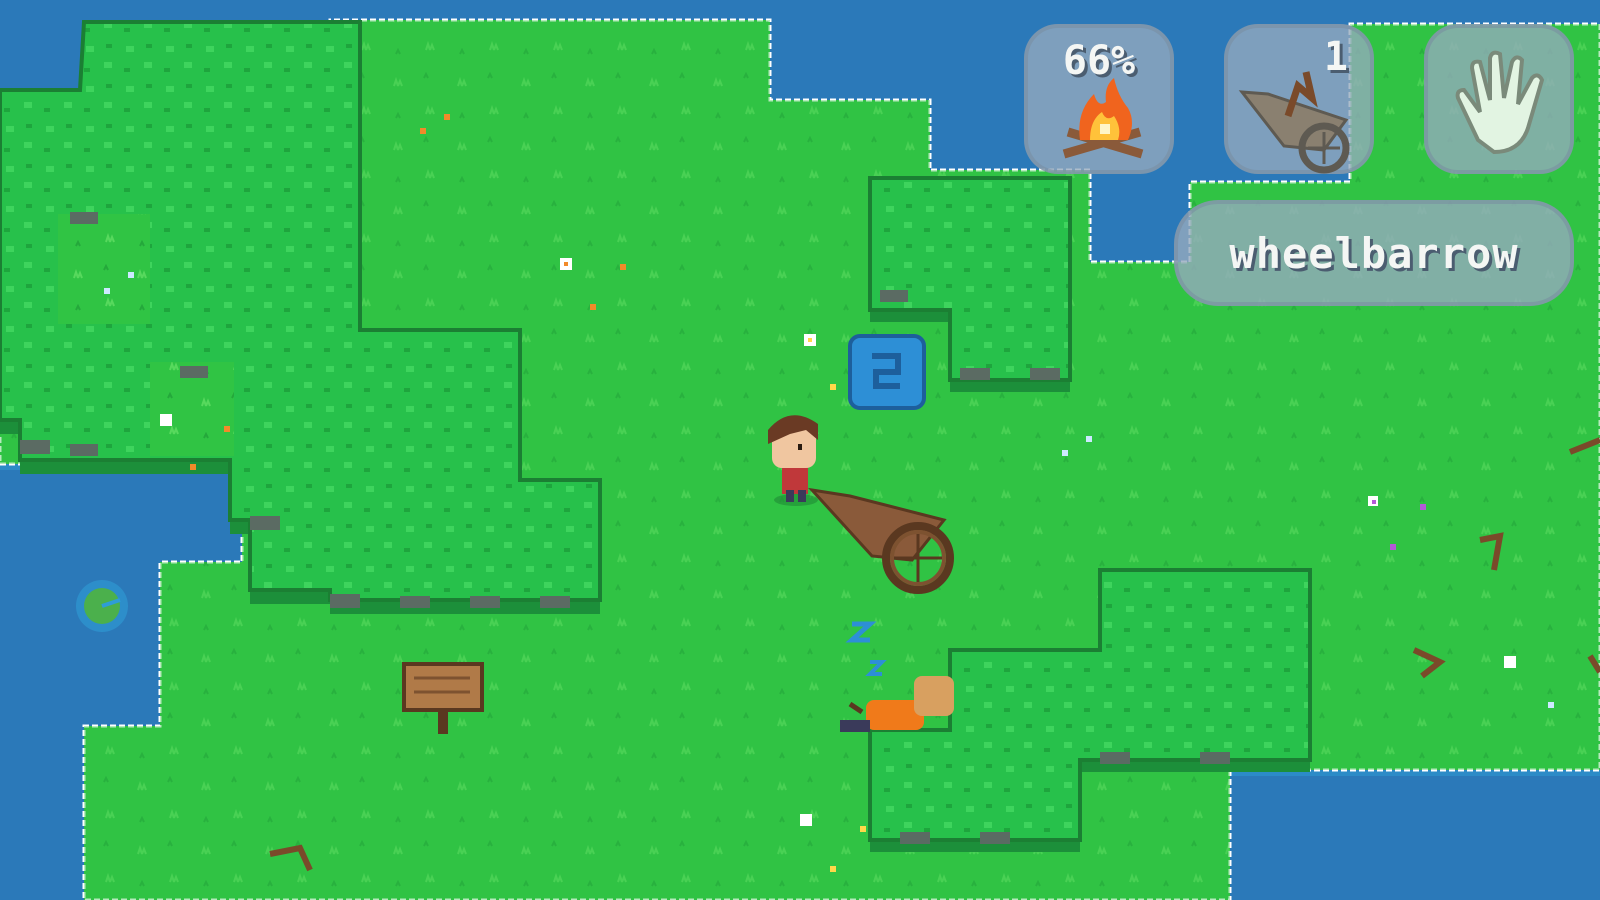  Describe the element at coordinates (1500, 102) in the screenshot. I see `hand-icon` at that location.